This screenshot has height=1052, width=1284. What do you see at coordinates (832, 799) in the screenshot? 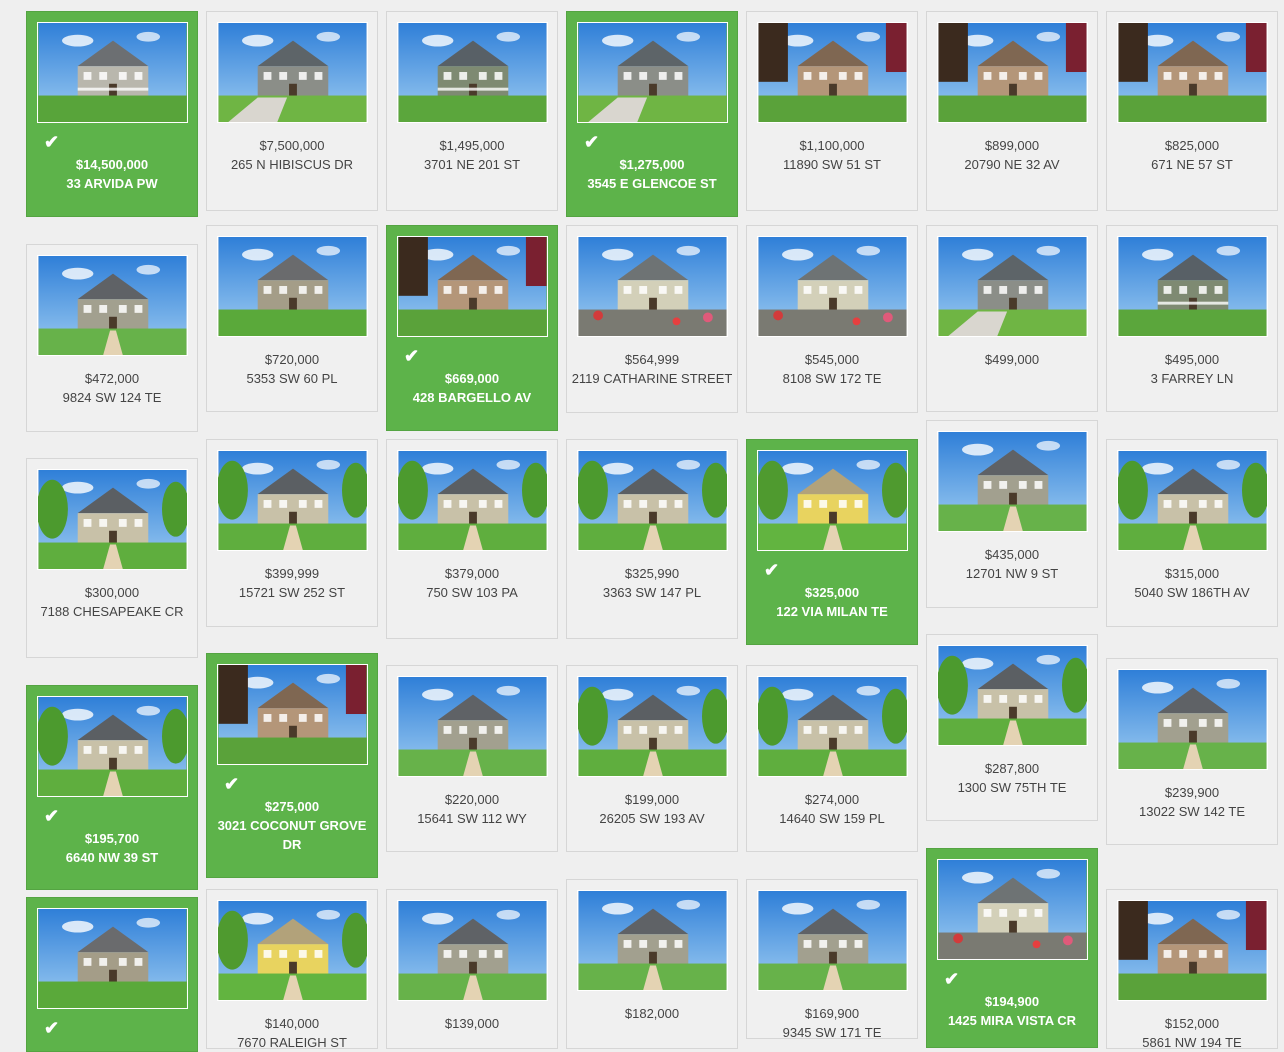
I see `listing-price: $274,000` at bounding box center [832, 799].